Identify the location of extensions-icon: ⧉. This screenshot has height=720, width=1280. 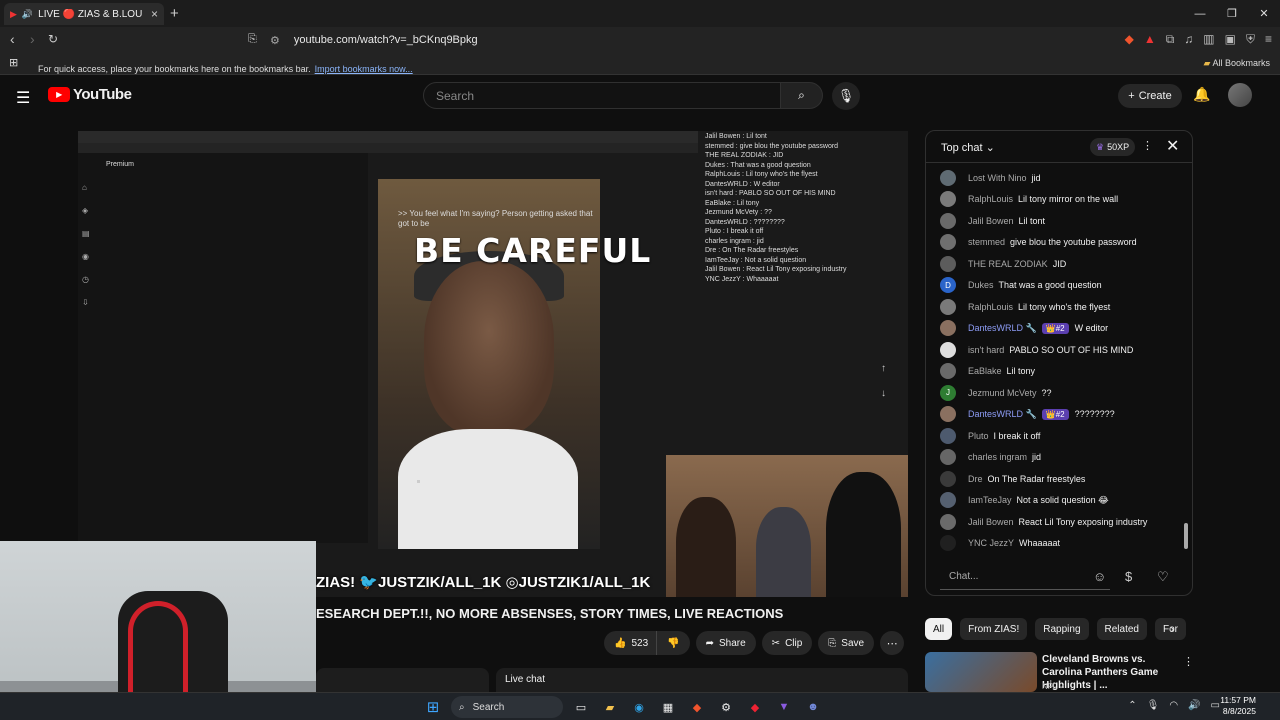
(1170, 39).